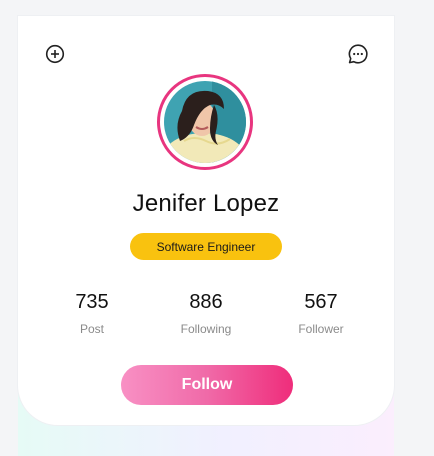  I want to click on avatar-ring, so click(205, 122).